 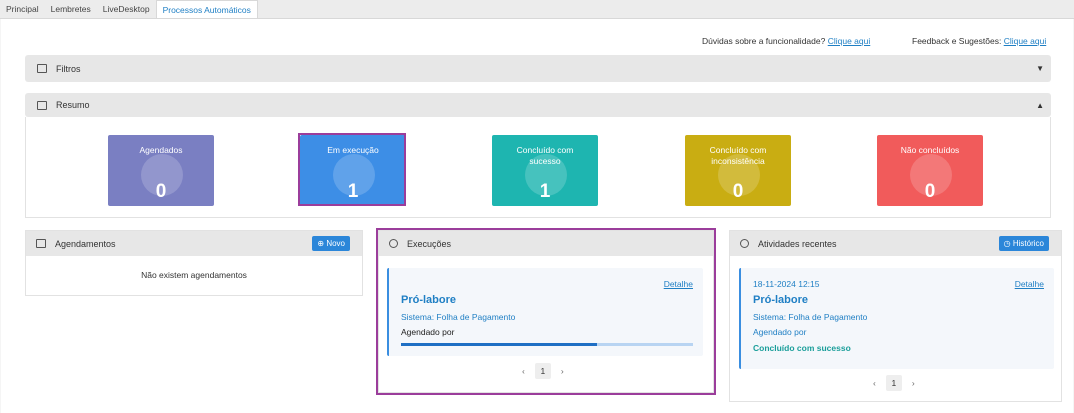 What do you see at coordinates (802, 348) in the screenshot?
I see `item-status: Concluído com sucesso` at bounding box center [802, 348].